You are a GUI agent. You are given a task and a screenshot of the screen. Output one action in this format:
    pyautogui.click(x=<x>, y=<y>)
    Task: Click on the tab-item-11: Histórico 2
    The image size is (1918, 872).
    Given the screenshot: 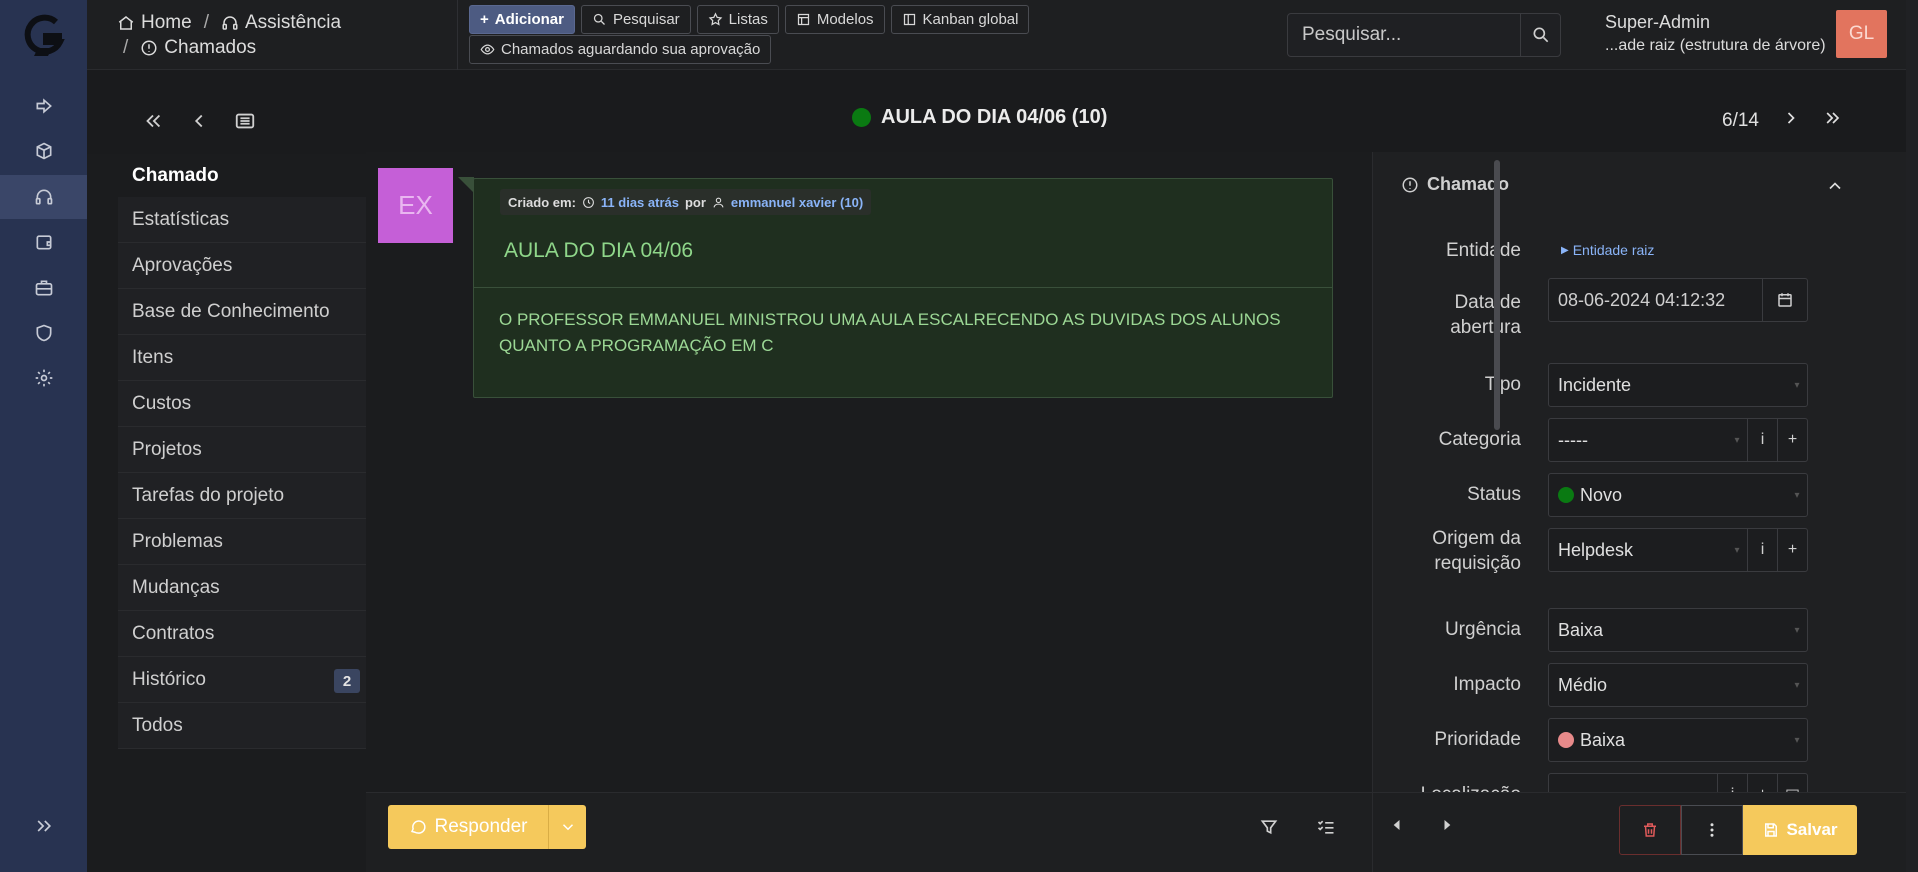 What is the action you would take?
    pyautogui.click(x=242, y=680)
    